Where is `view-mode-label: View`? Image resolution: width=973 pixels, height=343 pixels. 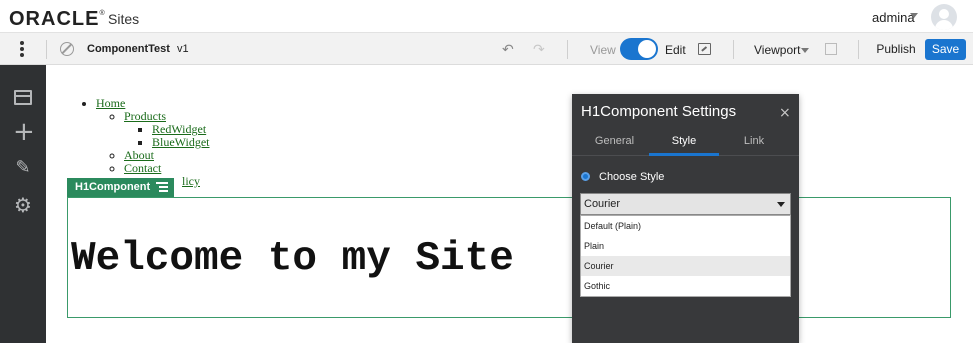
view-mode-label: View is located at coordinates (603, 50).